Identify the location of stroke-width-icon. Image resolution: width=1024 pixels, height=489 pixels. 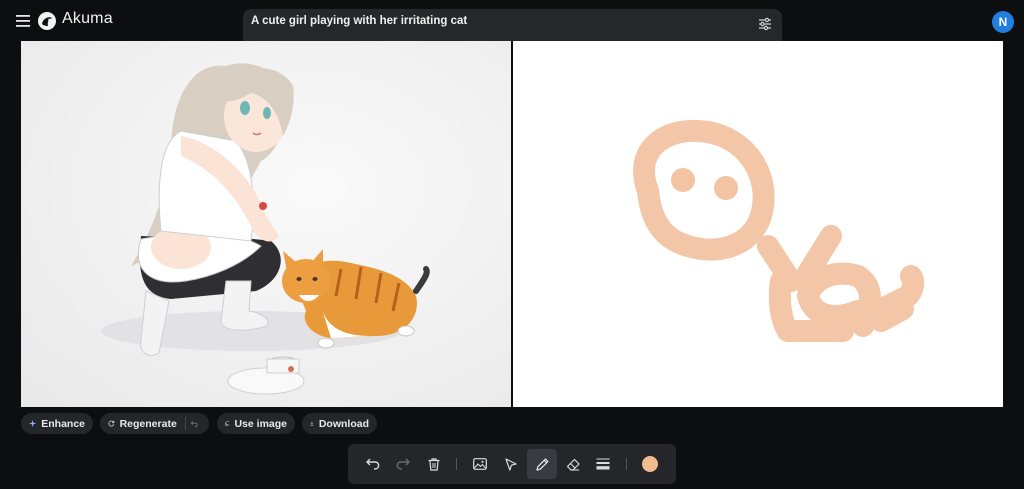
(603, 464).